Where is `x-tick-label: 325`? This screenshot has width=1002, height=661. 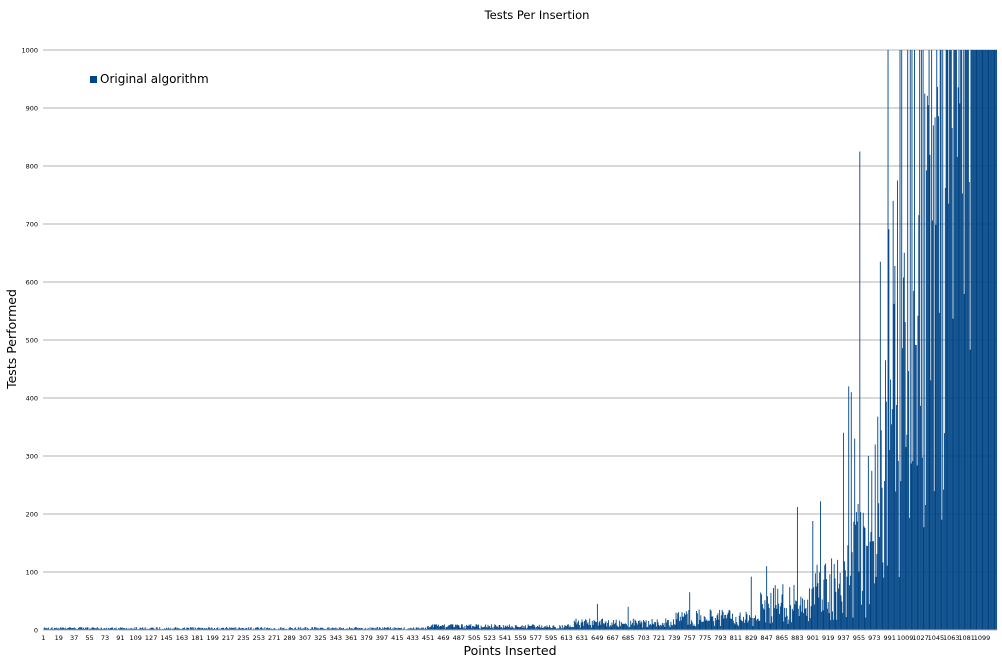
x-tick-label: 325 is located at coordinates (320, 638).